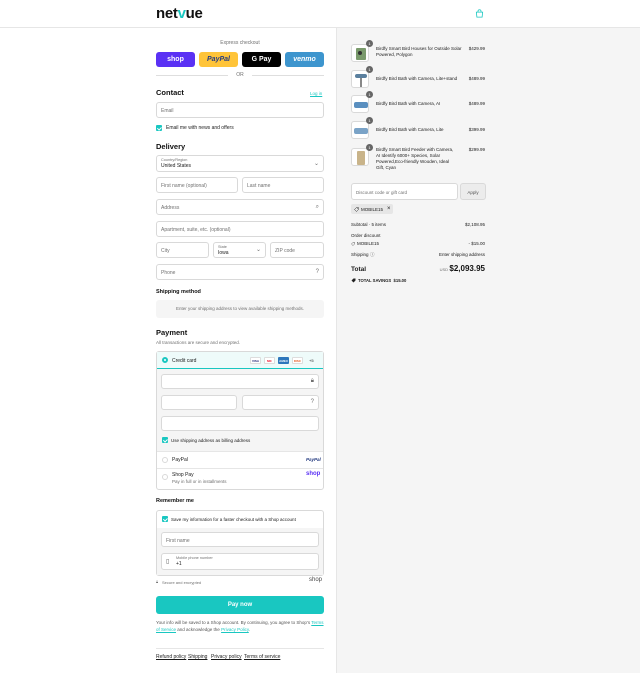  What do you see at coordinates (165, 360) in the screenshot?
I see `credit-card-radio` at bounding box center [165, 360].